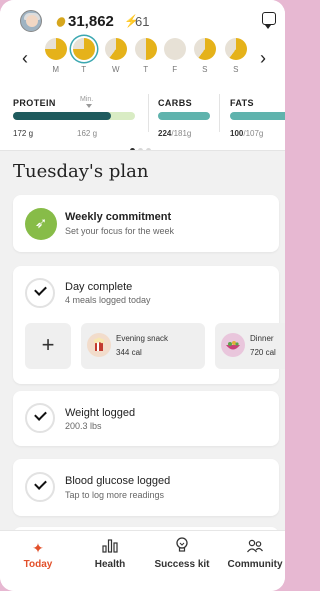 The width and height of the screenshot is (320, 591). I want to click on chat-icon, so click(269, 20).